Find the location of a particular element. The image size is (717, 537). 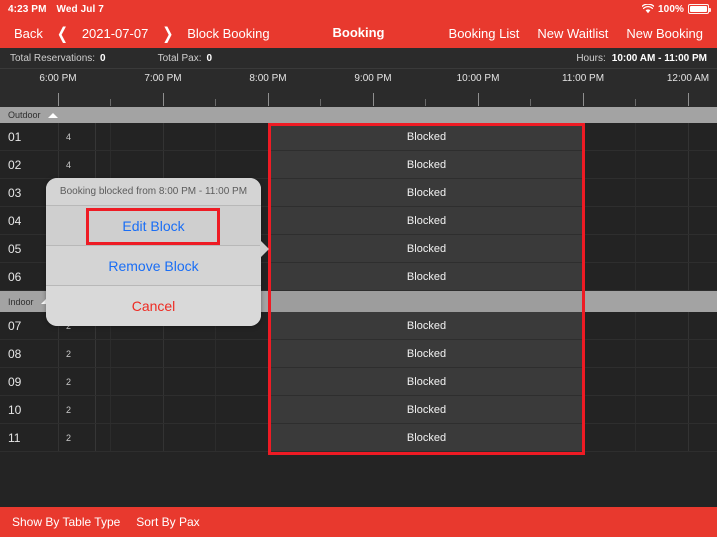

battery-full-icon is located at coordinates (699, 9).